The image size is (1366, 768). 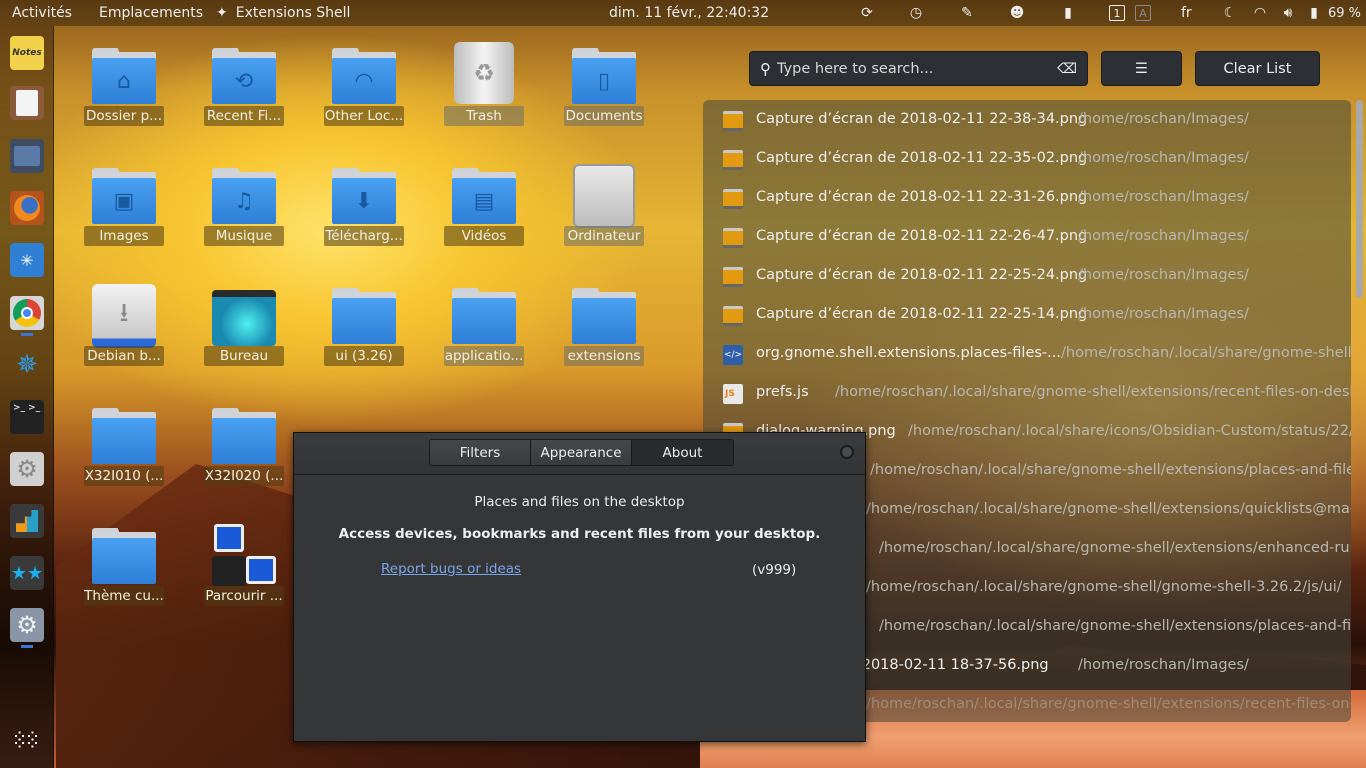 What do you see at coordinates (364, 316) in the screenshot?
I see `folder-icon` at bounding box center [364, 316].